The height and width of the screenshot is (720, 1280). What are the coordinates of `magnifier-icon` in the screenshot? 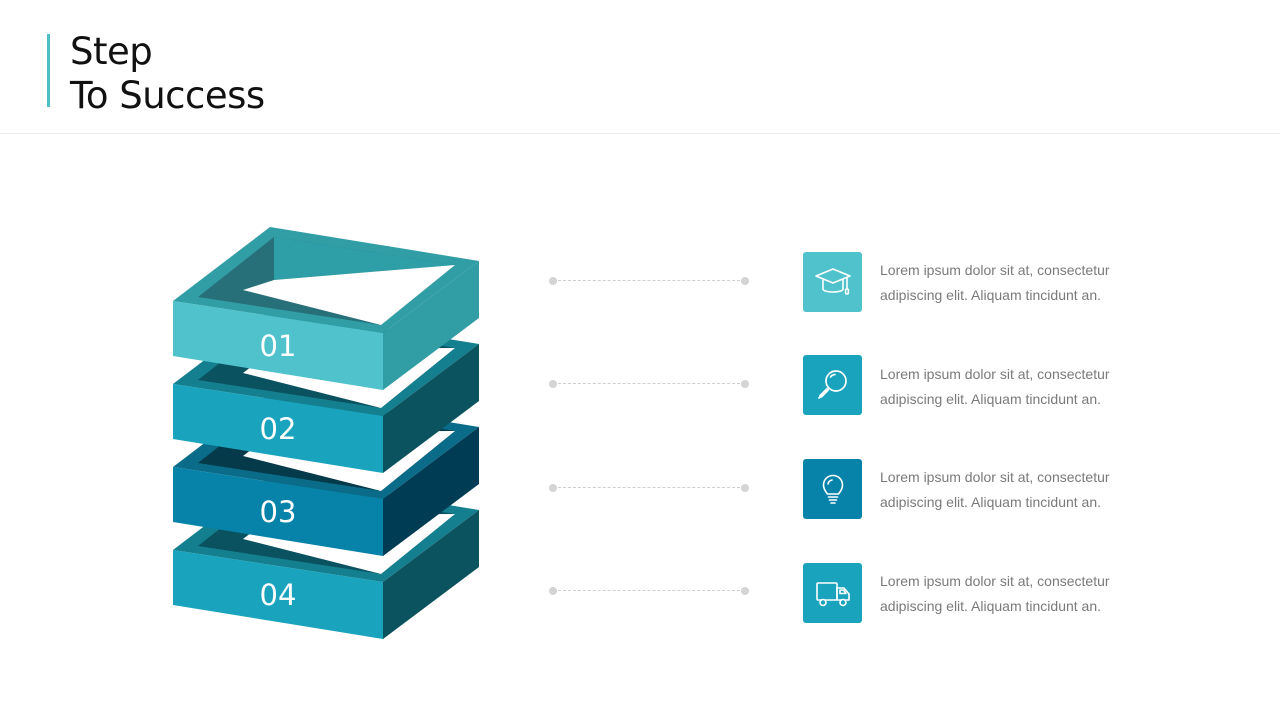 It's located at (832, 384).